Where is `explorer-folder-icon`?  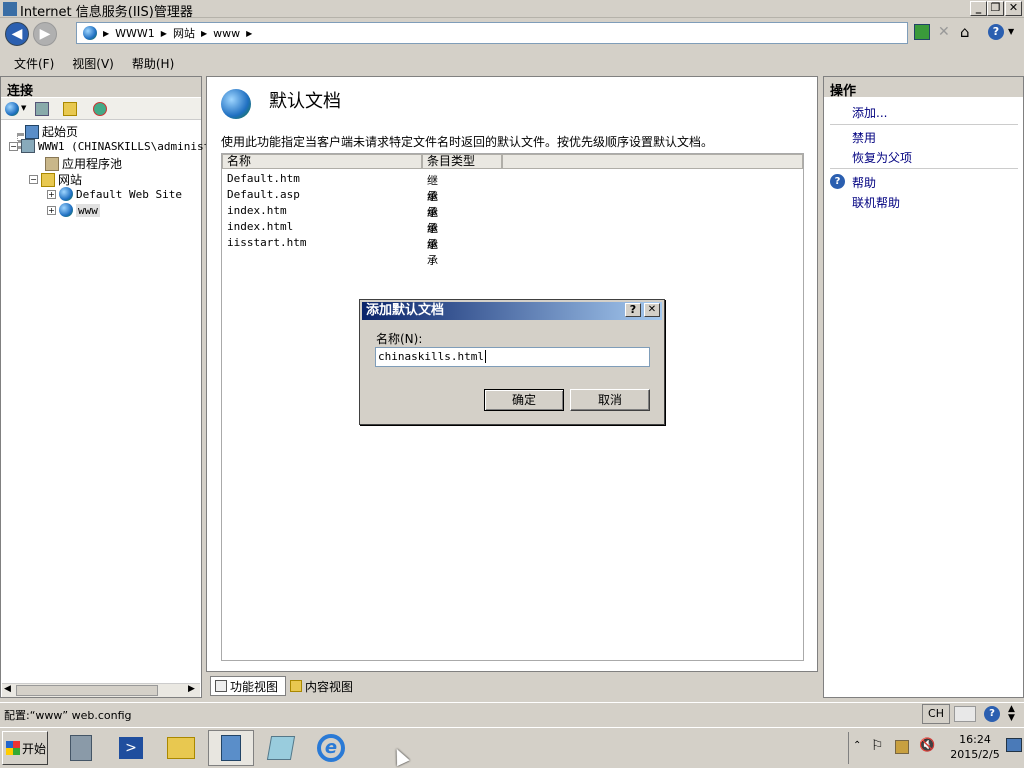
explorer-folder-icon is located at coordinates (181, 748).